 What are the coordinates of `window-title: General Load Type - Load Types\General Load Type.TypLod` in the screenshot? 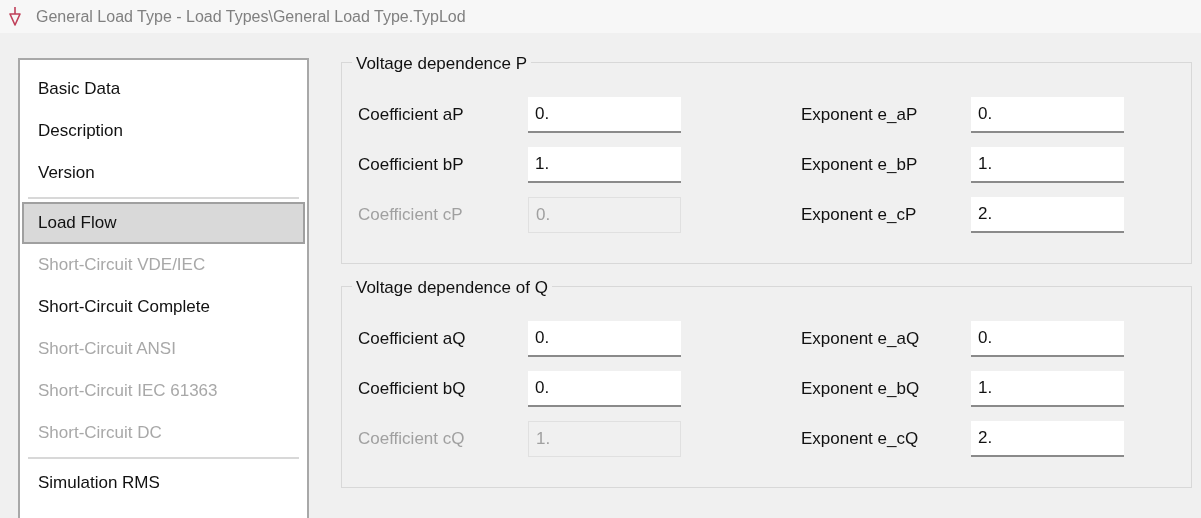 It's located at (251, 16).